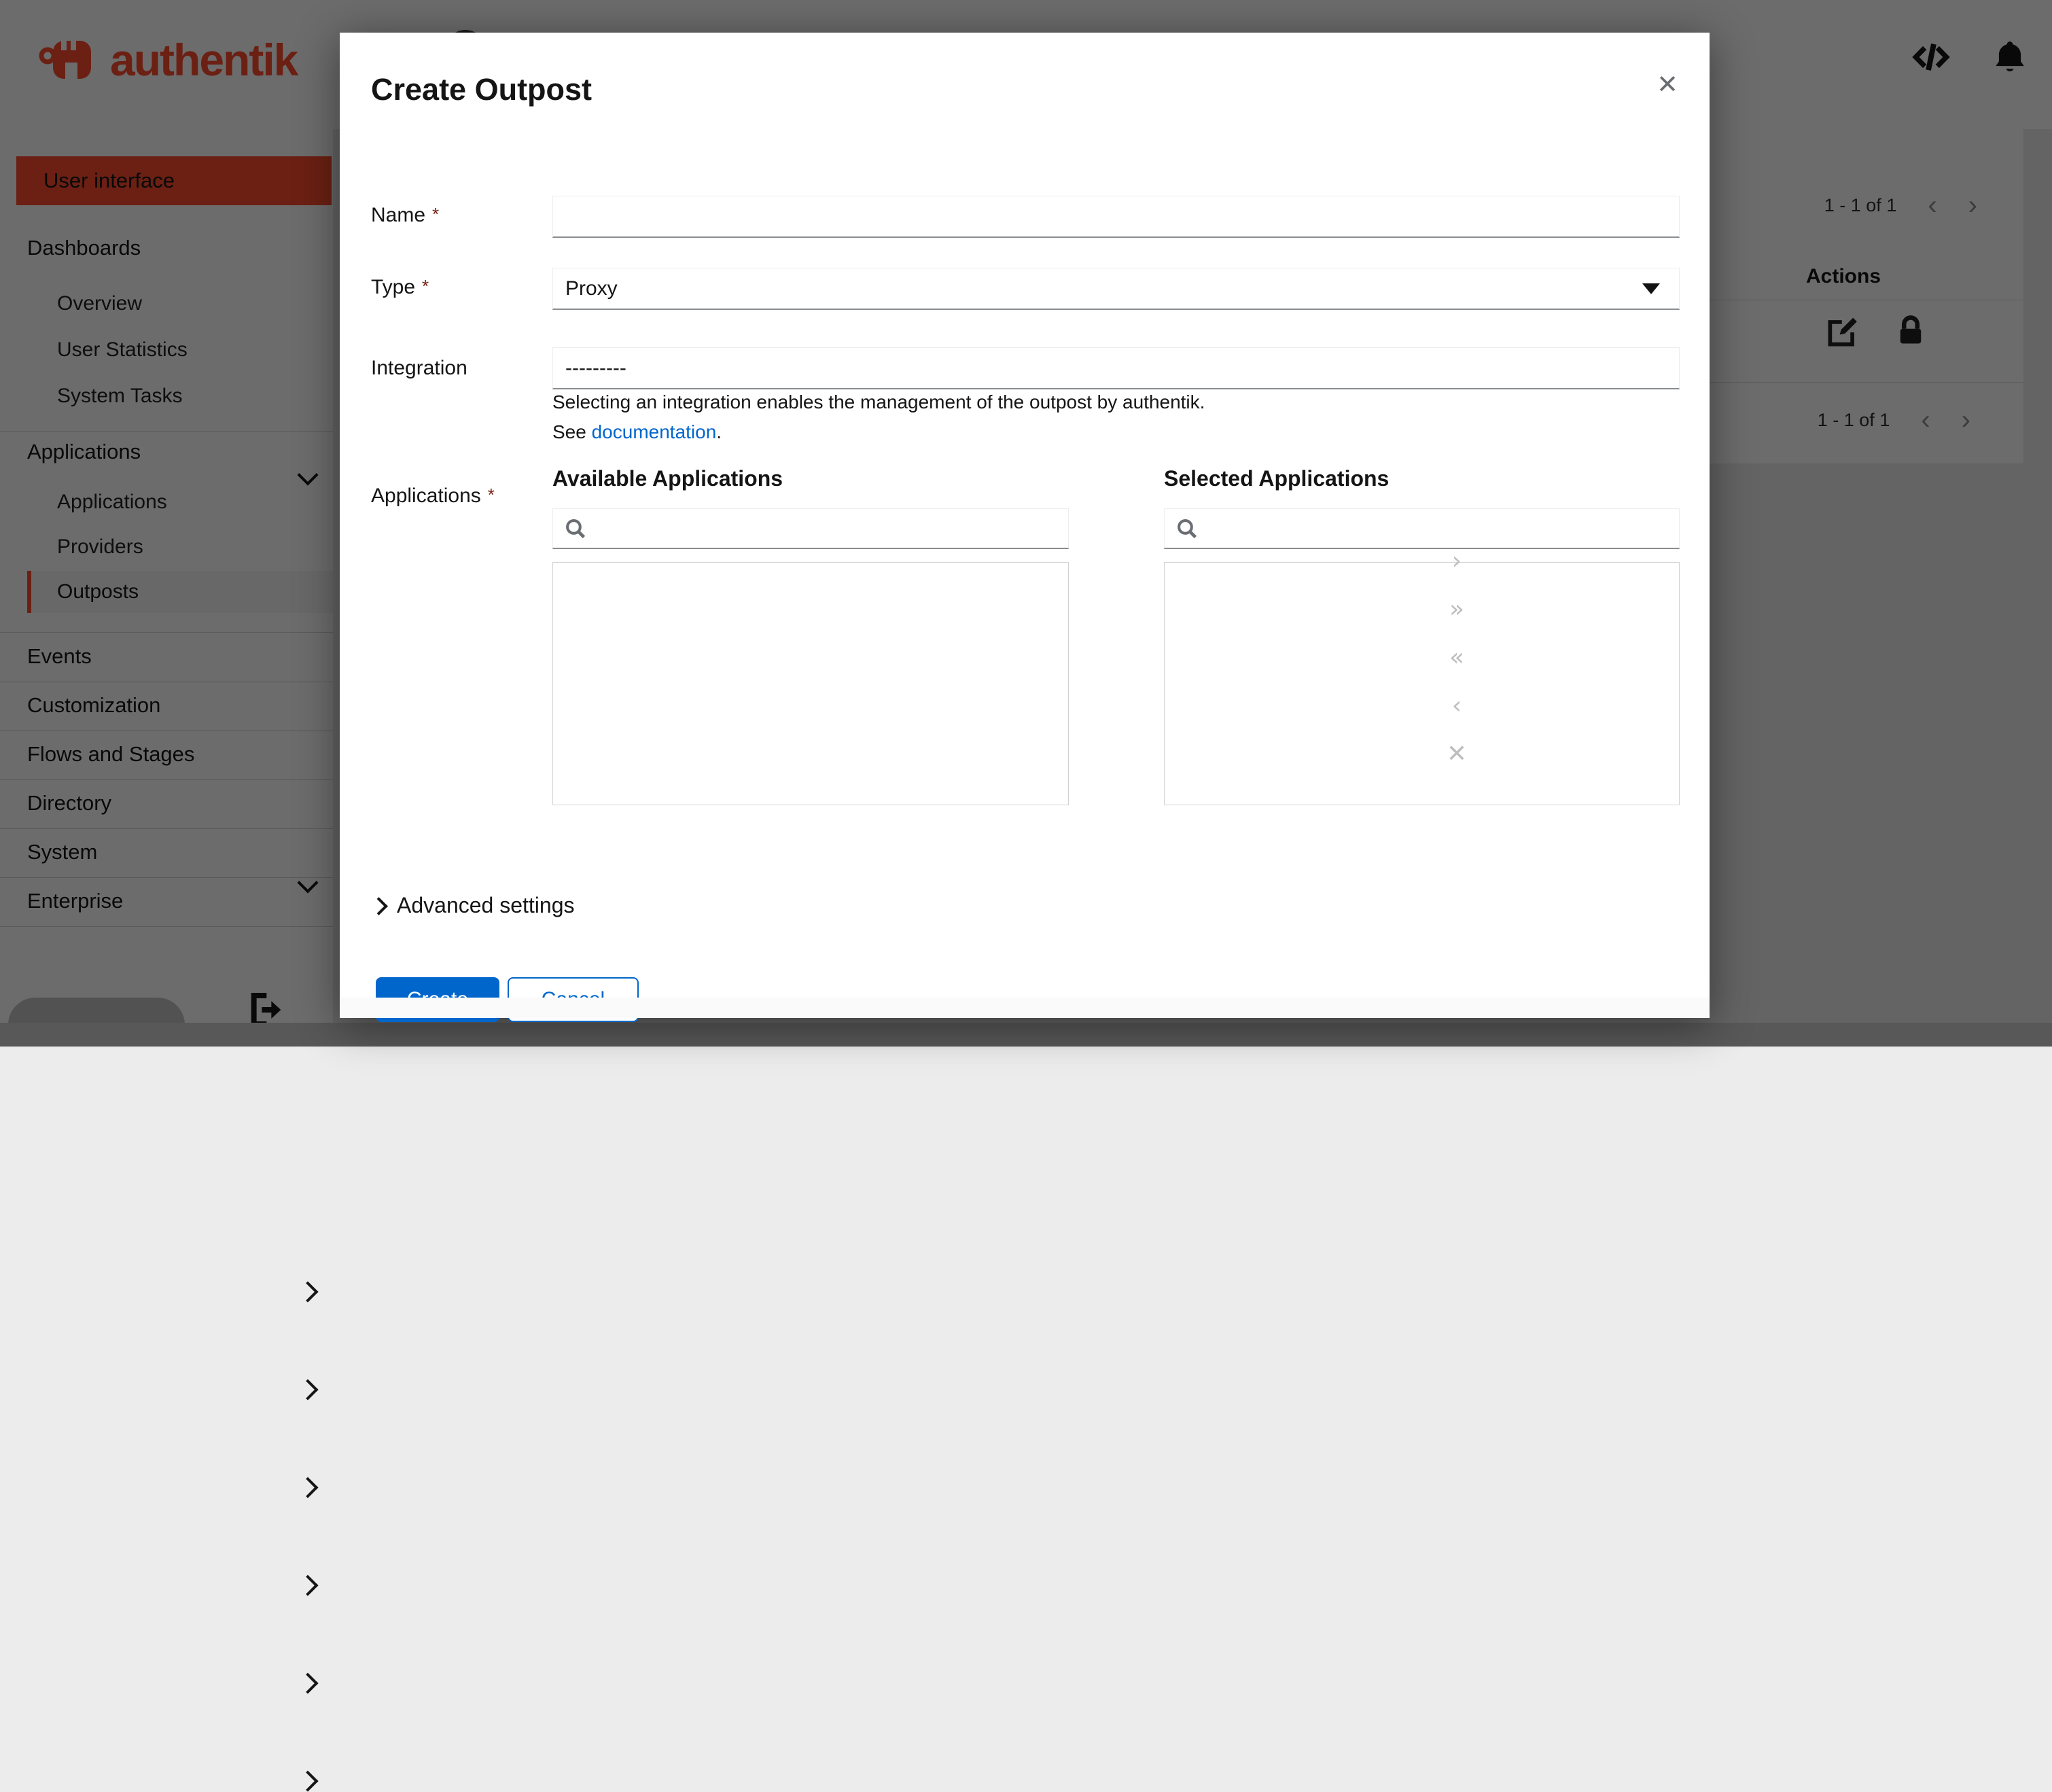 This screenshot has height=1792, width=2052. Describe the element at coordinates (1422, 683) in the screenshot. I see `selected-applications-listbox` at that location.